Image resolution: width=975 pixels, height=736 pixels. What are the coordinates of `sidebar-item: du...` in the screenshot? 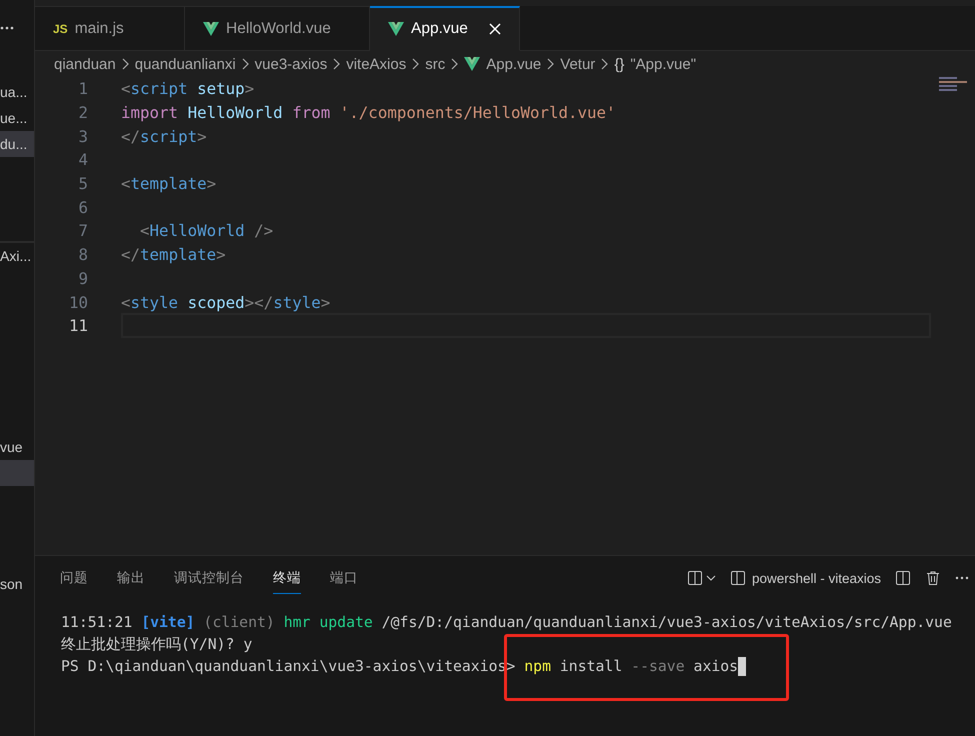 It's located at (17, 144).